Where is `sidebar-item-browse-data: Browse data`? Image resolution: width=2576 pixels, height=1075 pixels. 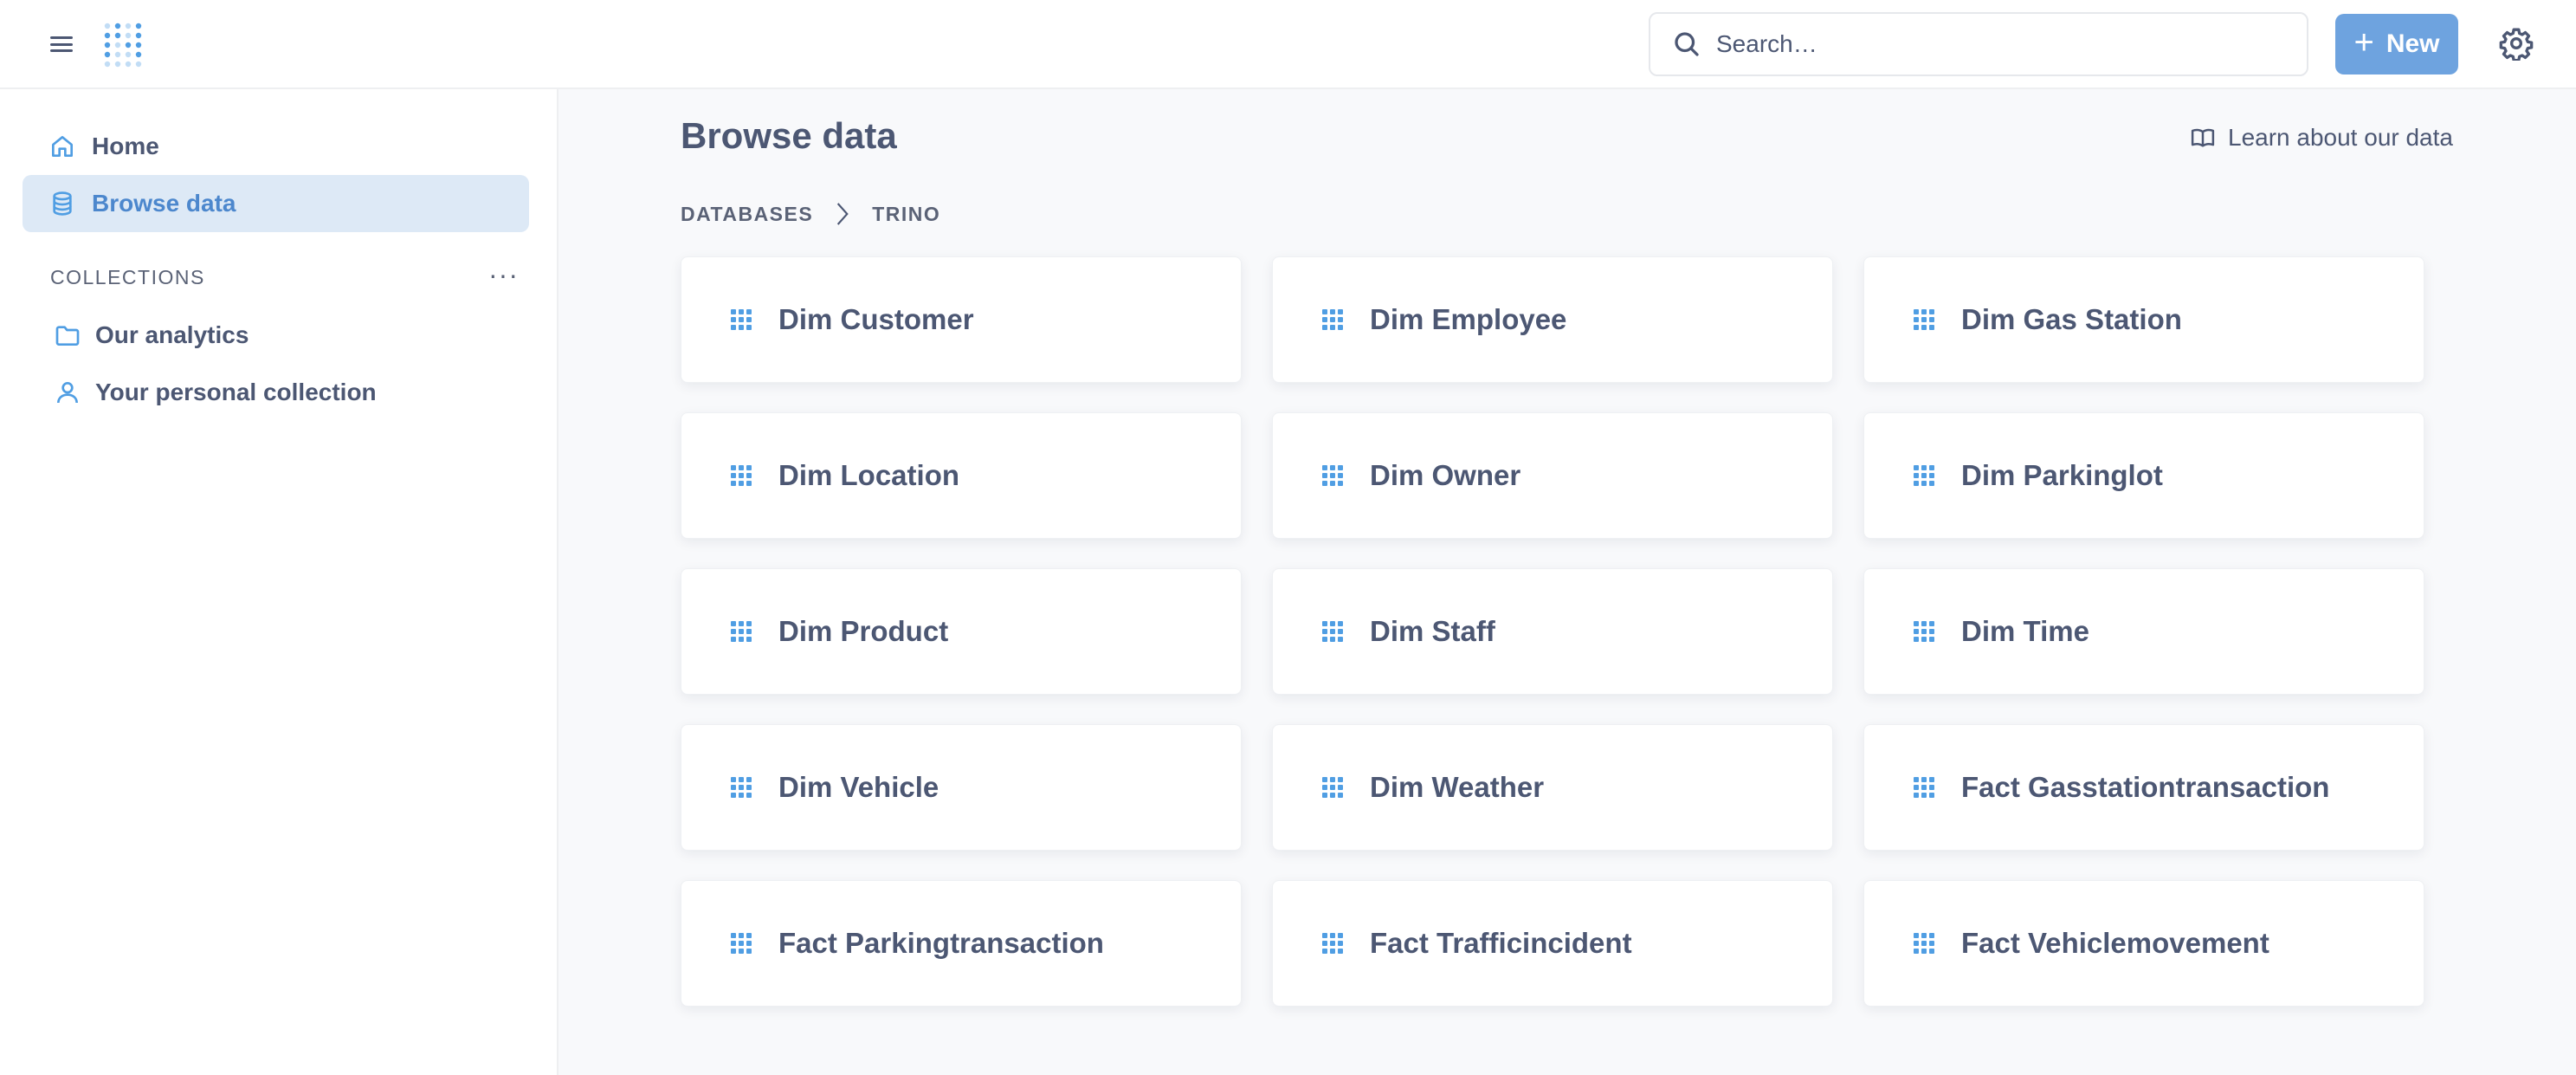
sidebar-item-browse-data: Browse data is located at coordinates (276, 203).